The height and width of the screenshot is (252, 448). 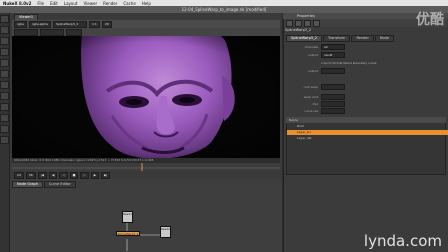 What do you see at coordinates (333, 111) in the screenshot?
I see `curve-res-field` at bounding box center [333, 111].